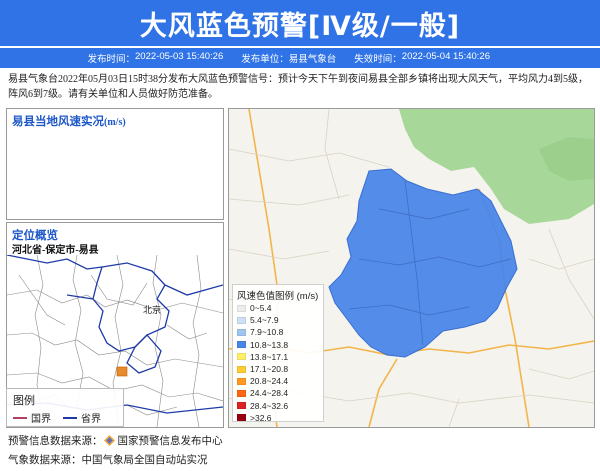  I want to click on weather-source-line: 气象数据来源： 中国气象局全国自动站实况, so click(108, 459).